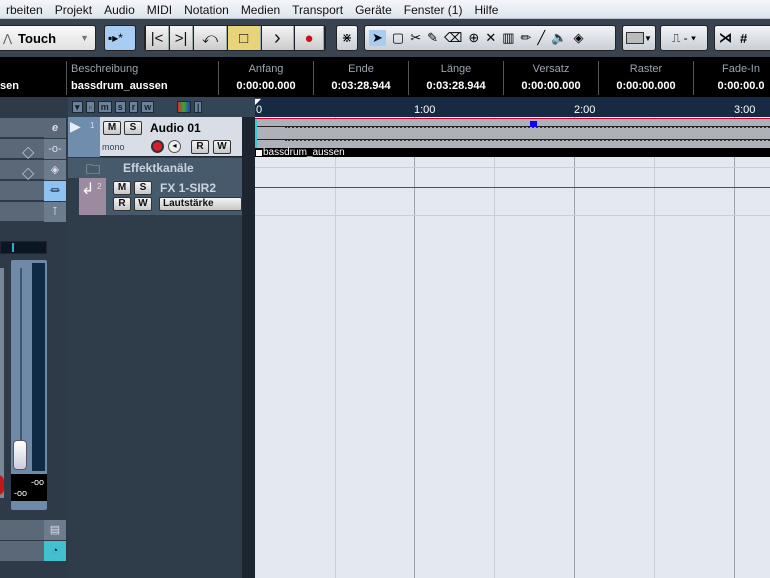  Describe the element at coordinates (550, 78) in the screenshot. I see `info-offset: Versatz 0:00:00.000` at that location.